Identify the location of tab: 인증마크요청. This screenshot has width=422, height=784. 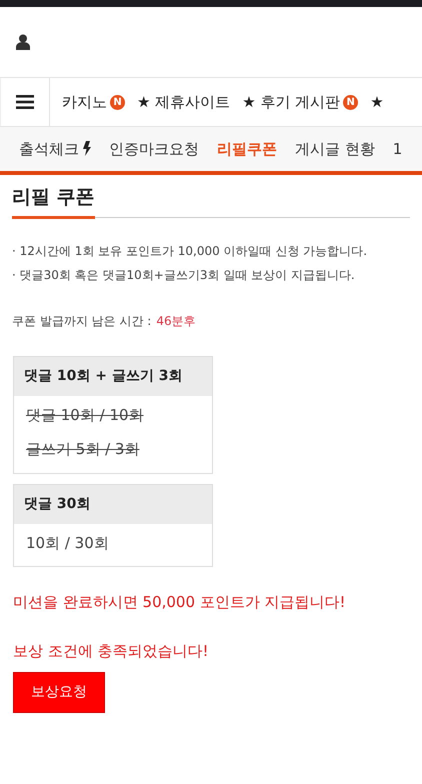
(154, 149).